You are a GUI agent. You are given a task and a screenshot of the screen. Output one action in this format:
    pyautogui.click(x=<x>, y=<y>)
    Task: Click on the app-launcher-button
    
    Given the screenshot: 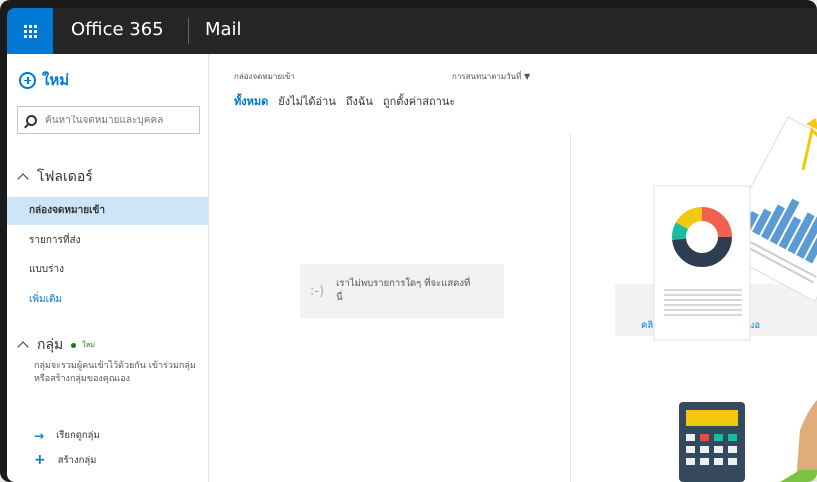 What is the action you would take?
    pyautogui.click(x=30, y=31)
    